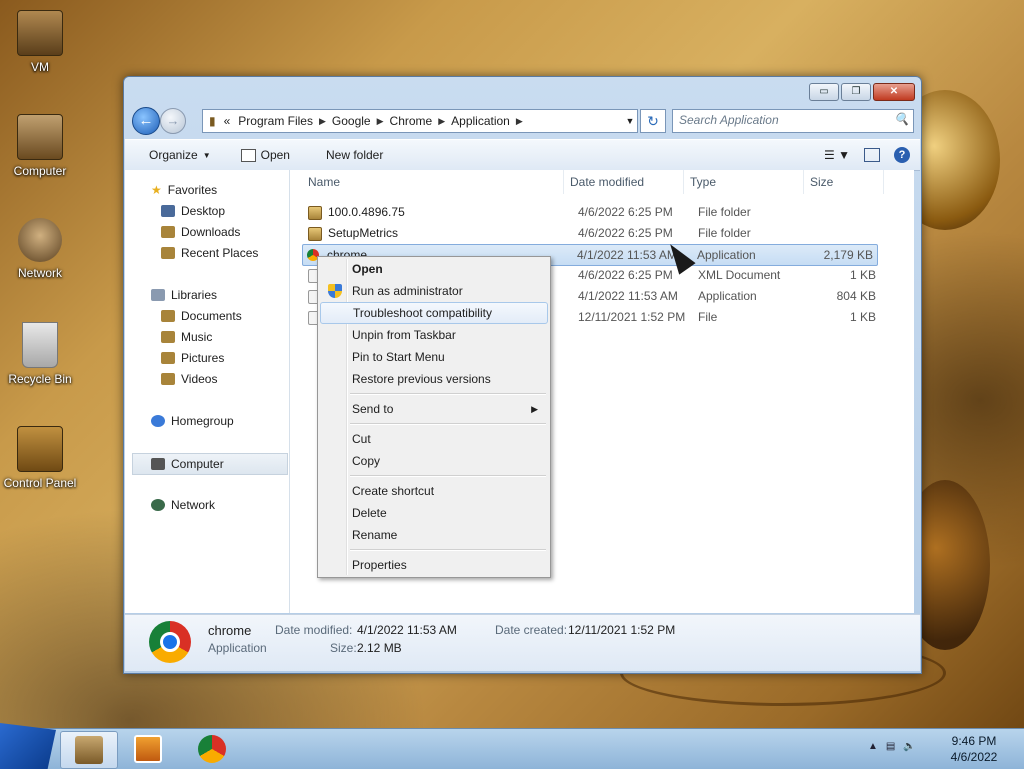 The height and width of the screenshot is (769, 1024). Describe the element at coordinates (227, 121) in the screenshot. I see `breadcrumb-overflow: «` at that location.